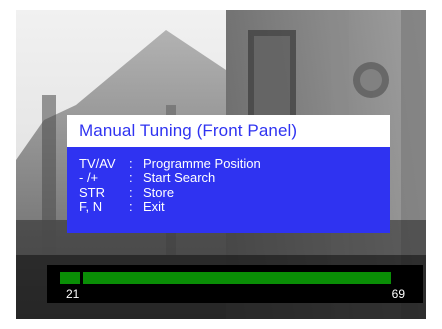 The image size is (442, 329). Describe the element at coordinates (234, 192) in the screenshot. I see `menu-item-store: STR : Store` at that location.